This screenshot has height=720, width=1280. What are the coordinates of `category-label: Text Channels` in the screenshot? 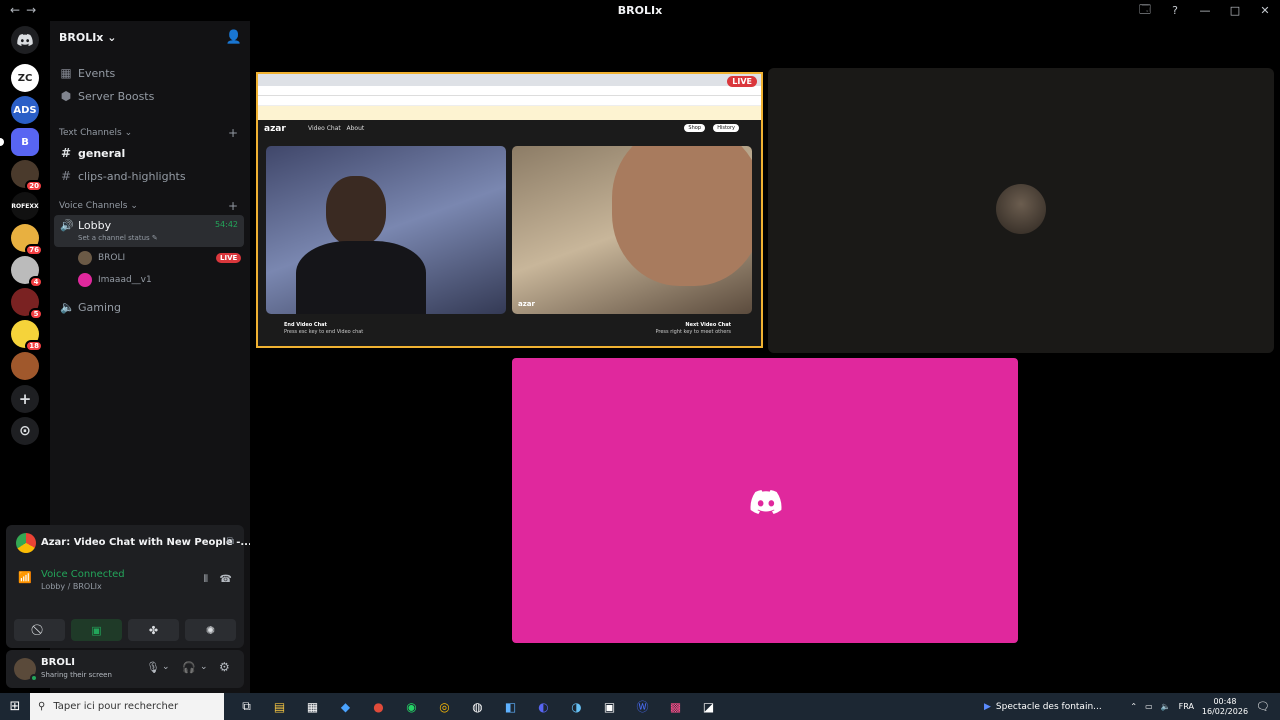 It's located at (90, 133).